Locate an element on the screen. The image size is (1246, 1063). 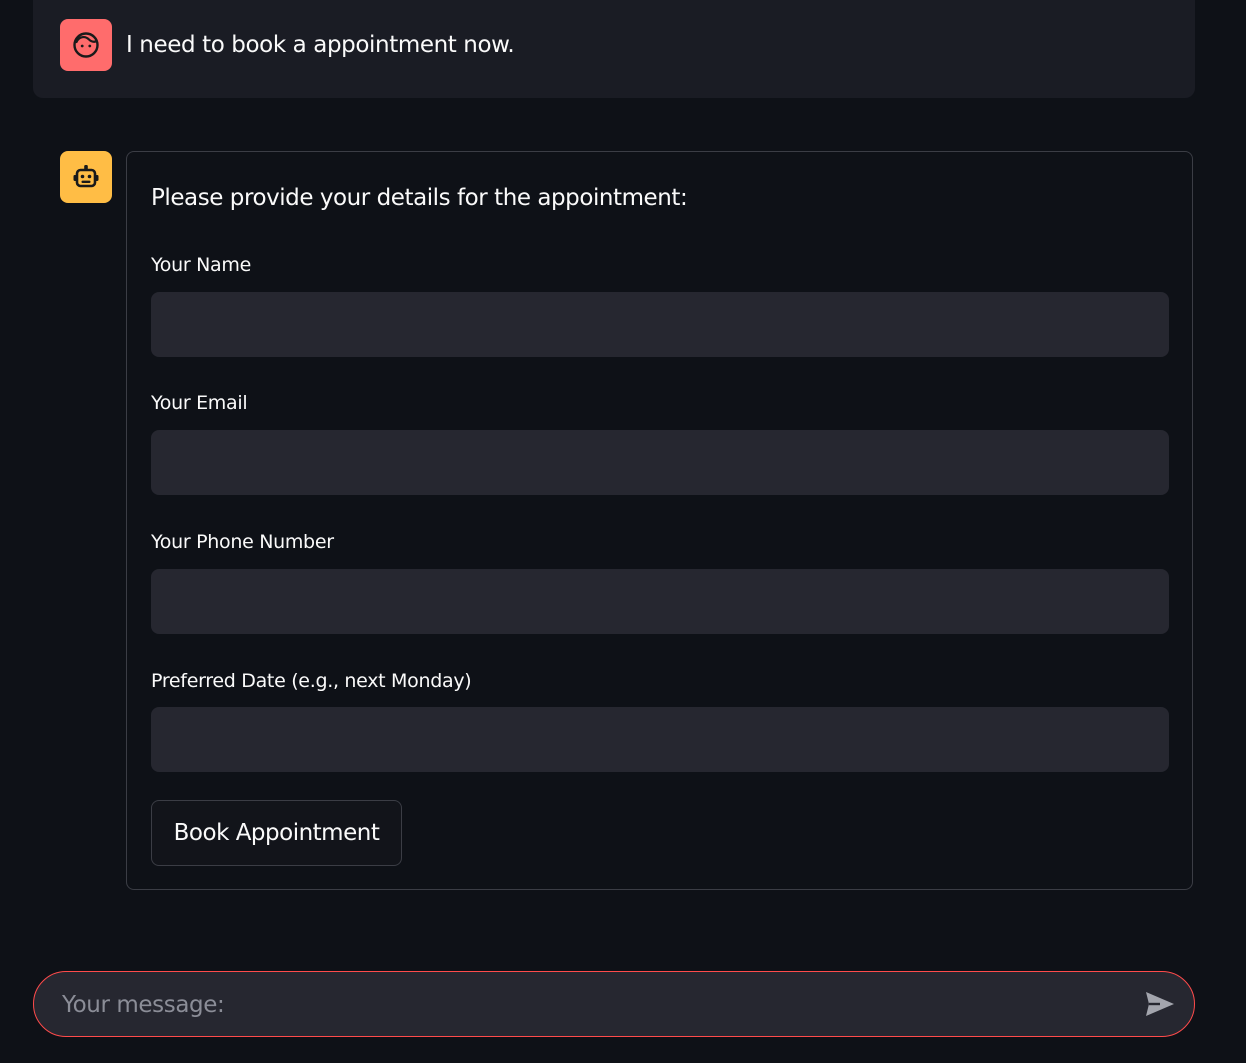
name-input is located at coordinates (660, 324).